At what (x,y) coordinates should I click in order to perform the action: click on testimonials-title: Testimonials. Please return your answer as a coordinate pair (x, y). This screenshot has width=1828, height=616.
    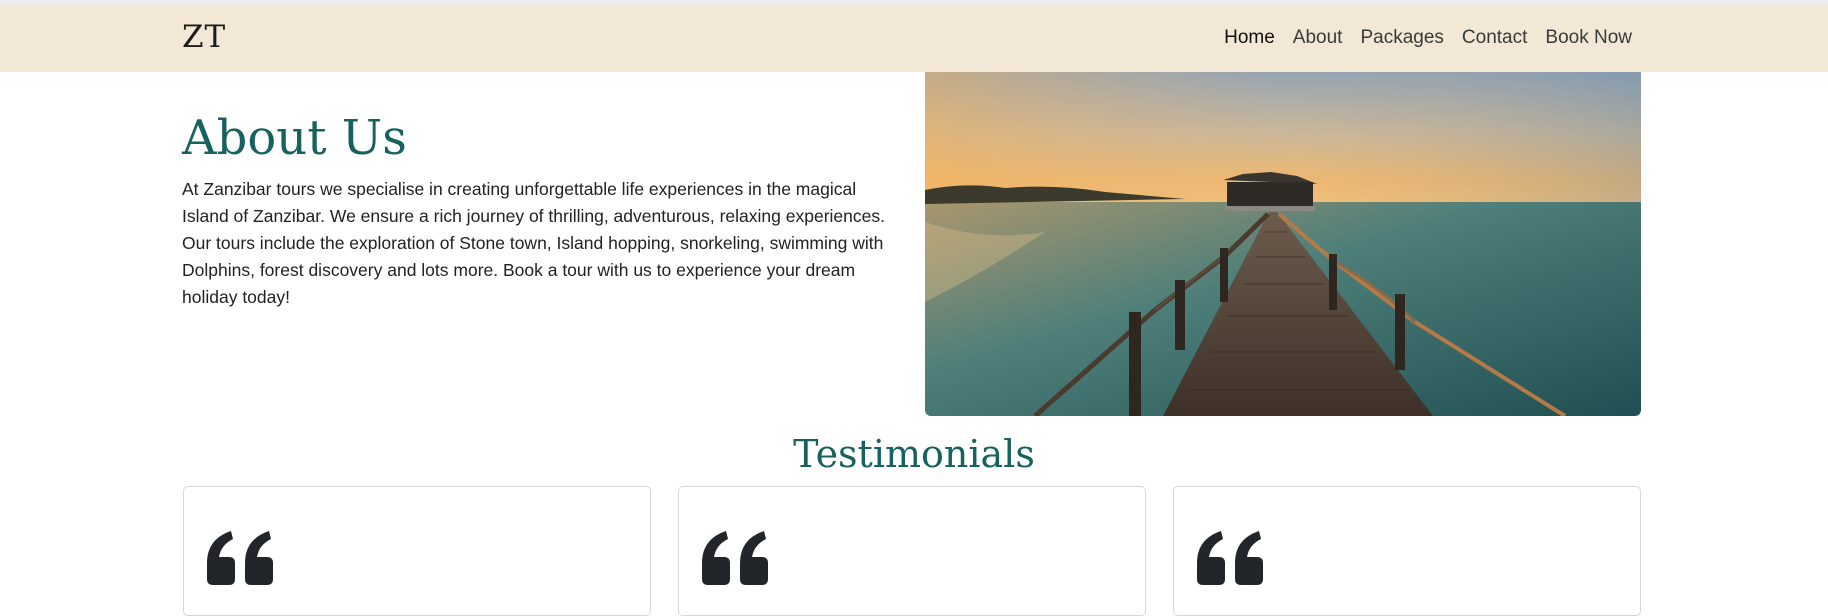
    Looking at the image, I should click on (914, 454).